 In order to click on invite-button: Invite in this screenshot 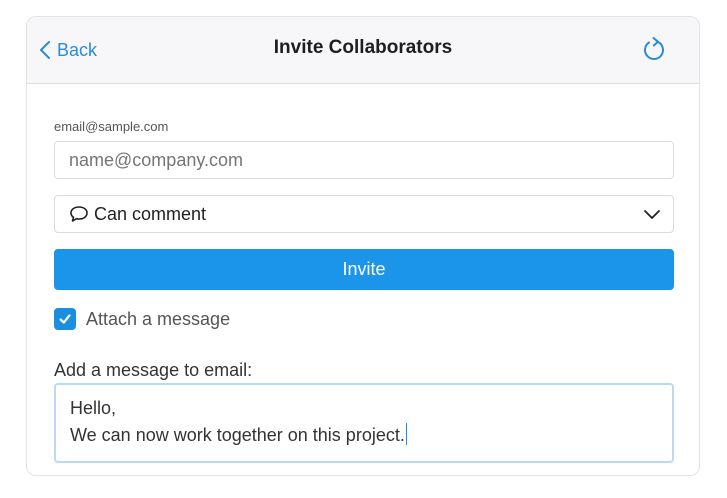, I will do `click(364, 269)`.